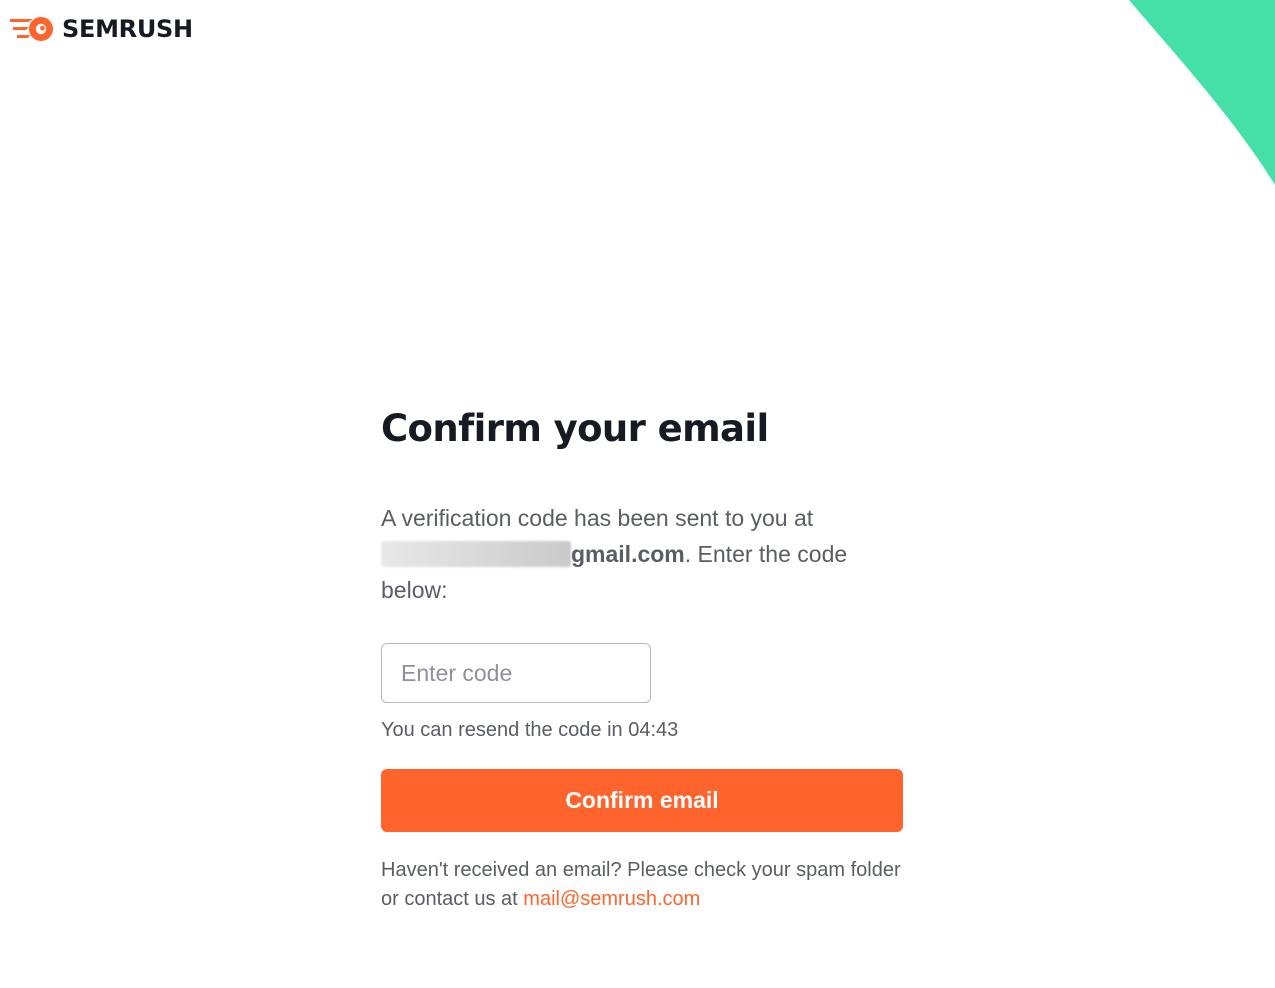  I want to click on semrush-fireball-icon, so click(31, 29).